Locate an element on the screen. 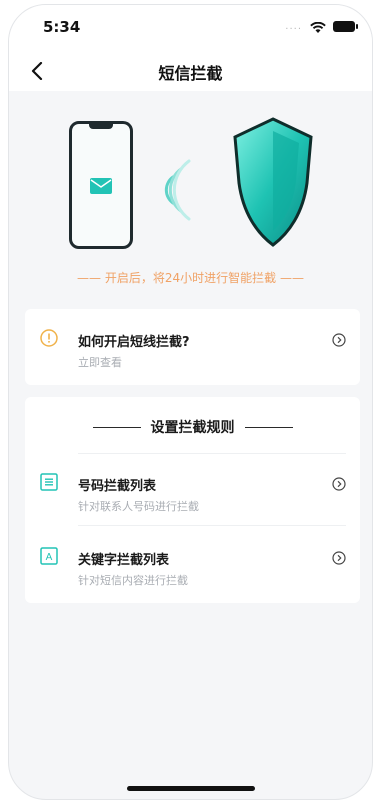 This screenshot has width=381, height=804. phone-illustration is located at coordinates (101, 185).